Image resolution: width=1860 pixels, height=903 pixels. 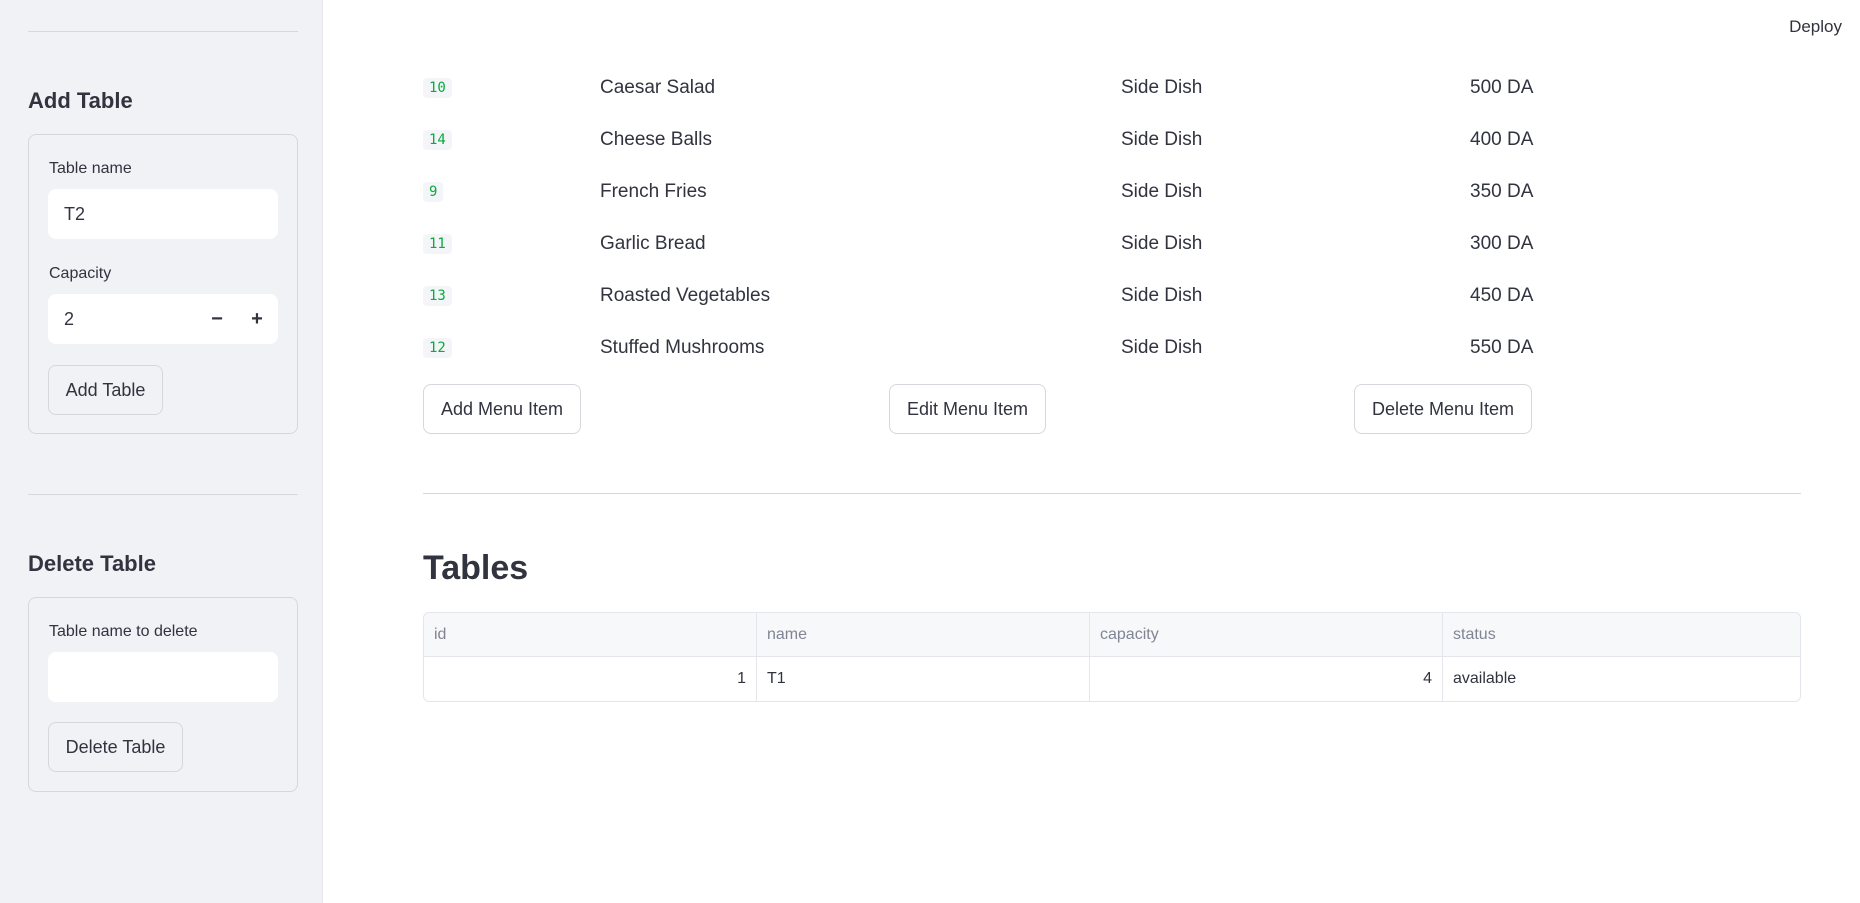 What do you see at coordinates (1023, 296) in the screenshot?
I see `menu-item-row: 13 Roasted Vegetables Side Dish 450 DA` at bounding box center [1023, 296].